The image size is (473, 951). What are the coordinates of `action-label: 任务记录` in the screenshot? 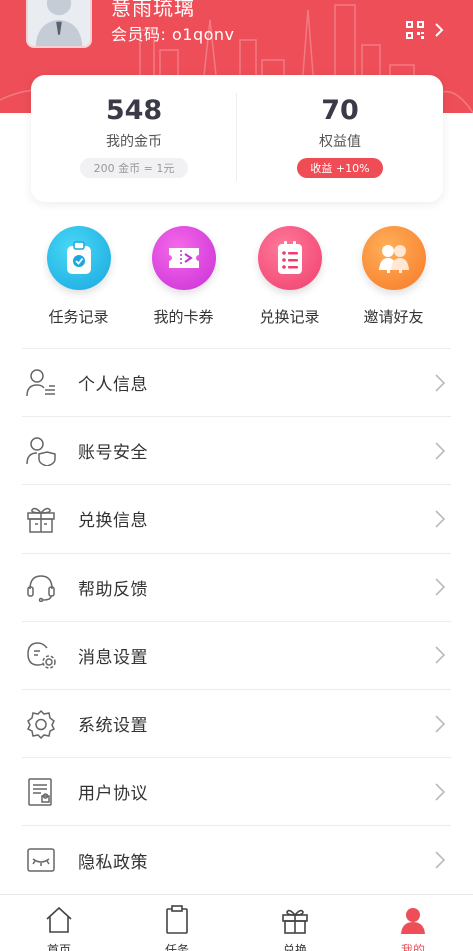 It's located at (78, 317).